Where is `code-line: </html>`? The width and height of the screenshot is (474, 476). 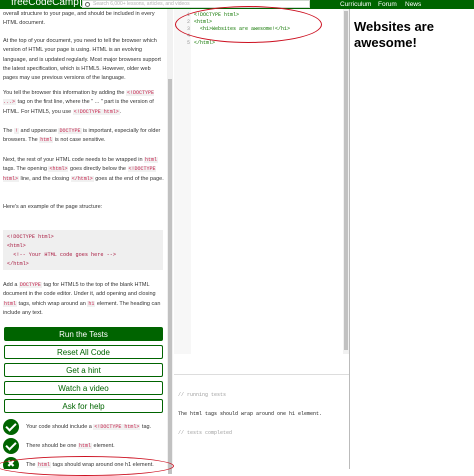
code-line: </html> is located at coordinates (204, 43).